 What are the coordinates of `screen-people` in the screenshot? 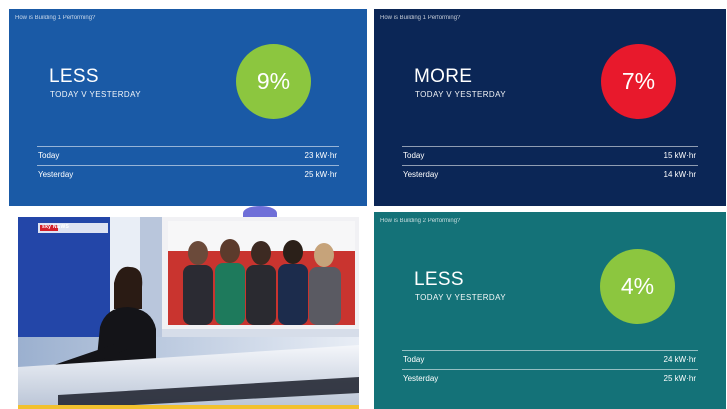 It's located at (262, 282).